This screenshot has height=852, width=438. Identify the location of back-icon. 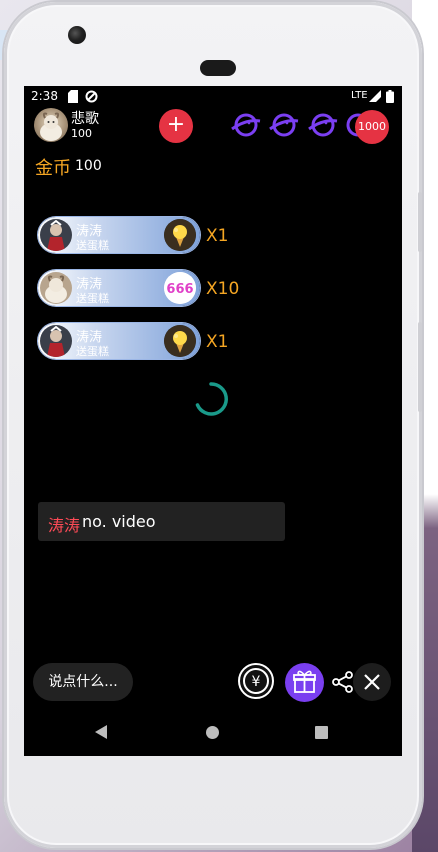
(101, 732).